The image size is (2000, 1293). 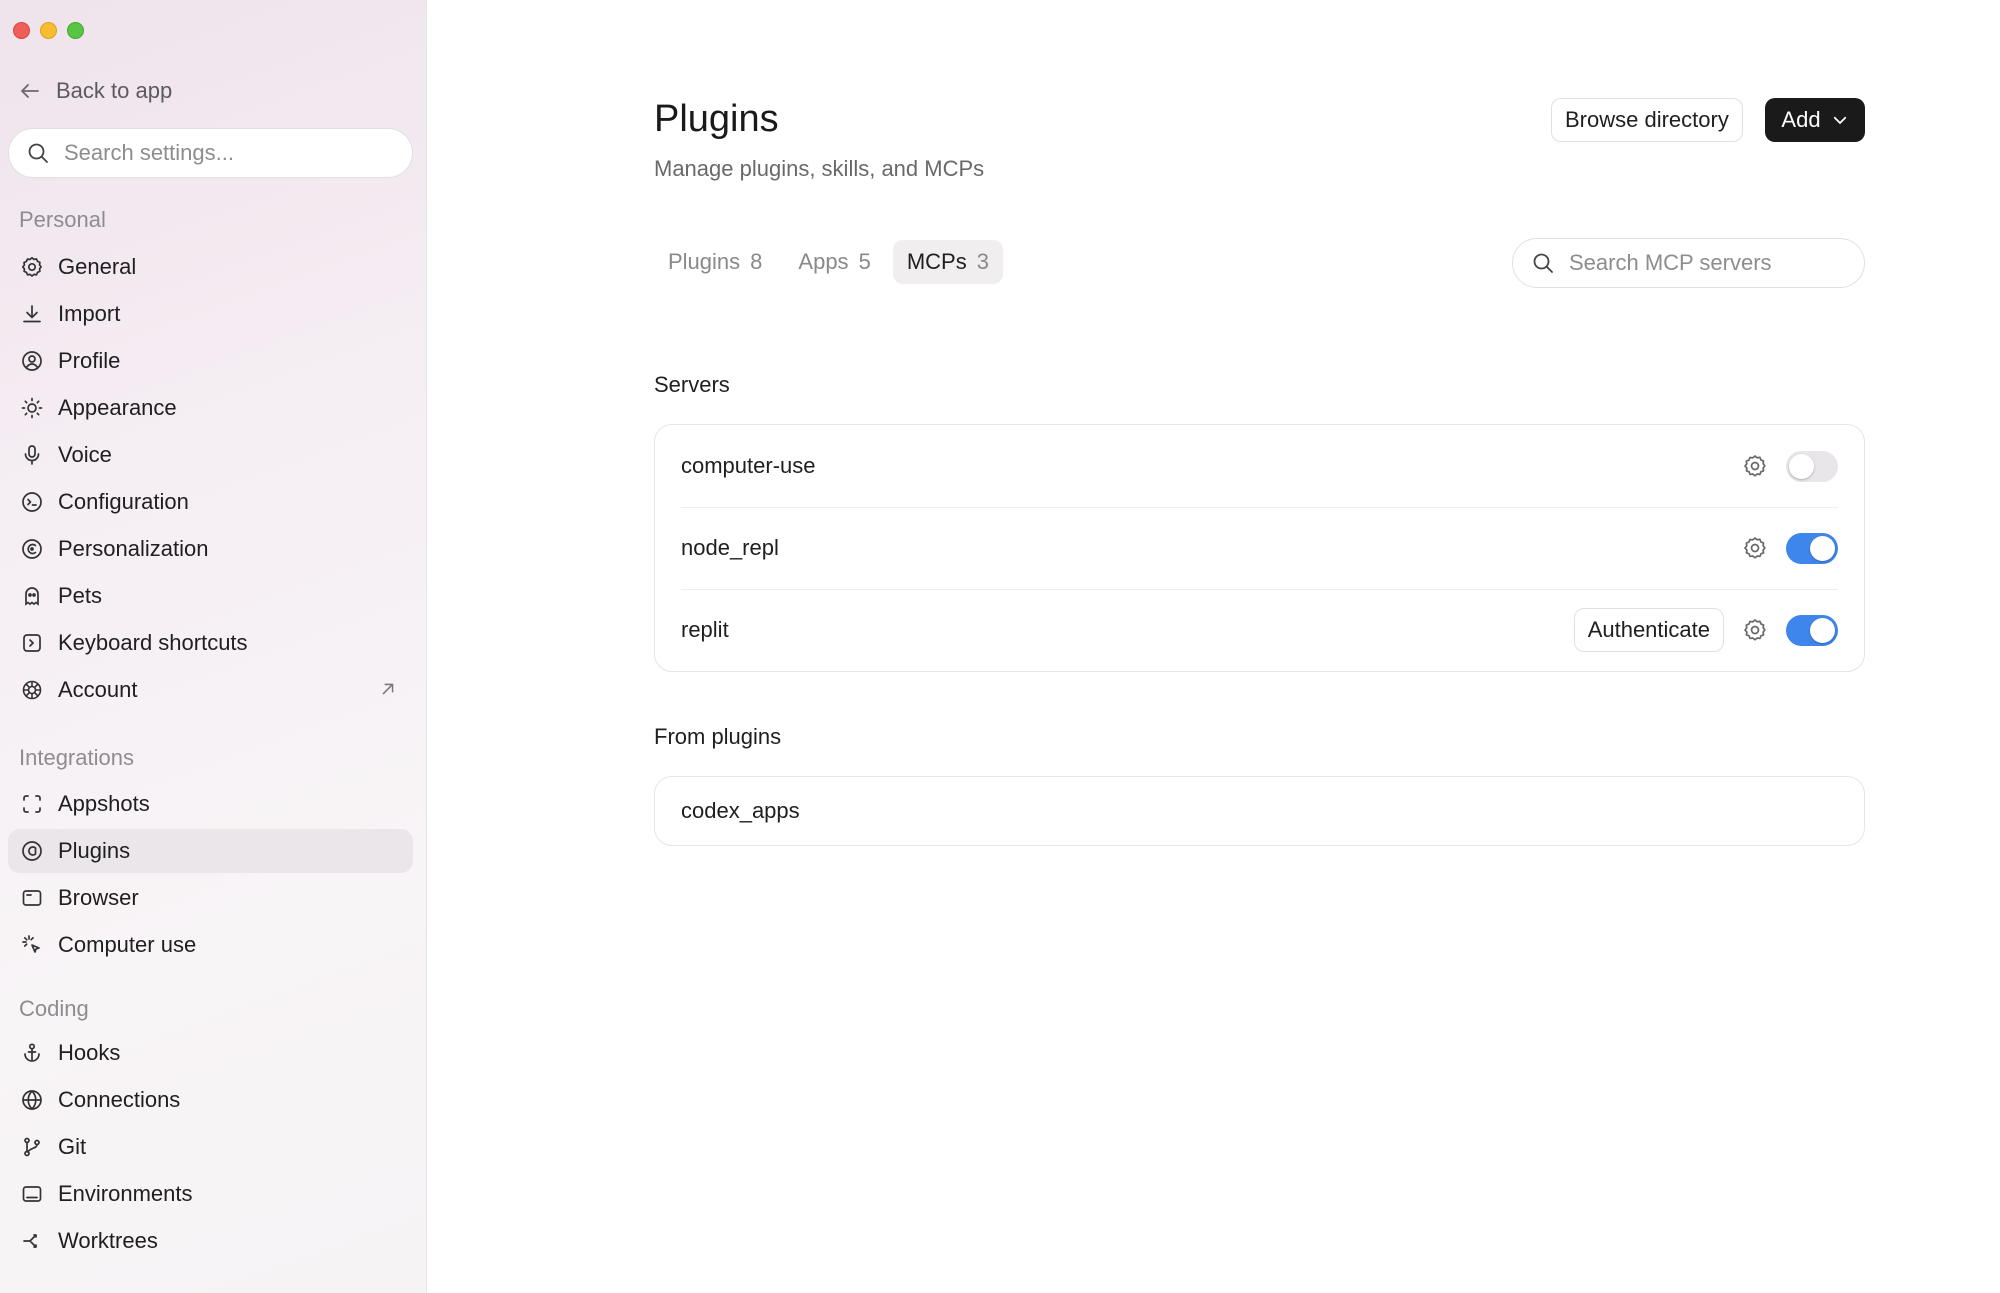 What do you see at coordinates (210, 455) in the screenshot?
I see `sidebar-item-voice: Voice` at bounding box center [210, 455].